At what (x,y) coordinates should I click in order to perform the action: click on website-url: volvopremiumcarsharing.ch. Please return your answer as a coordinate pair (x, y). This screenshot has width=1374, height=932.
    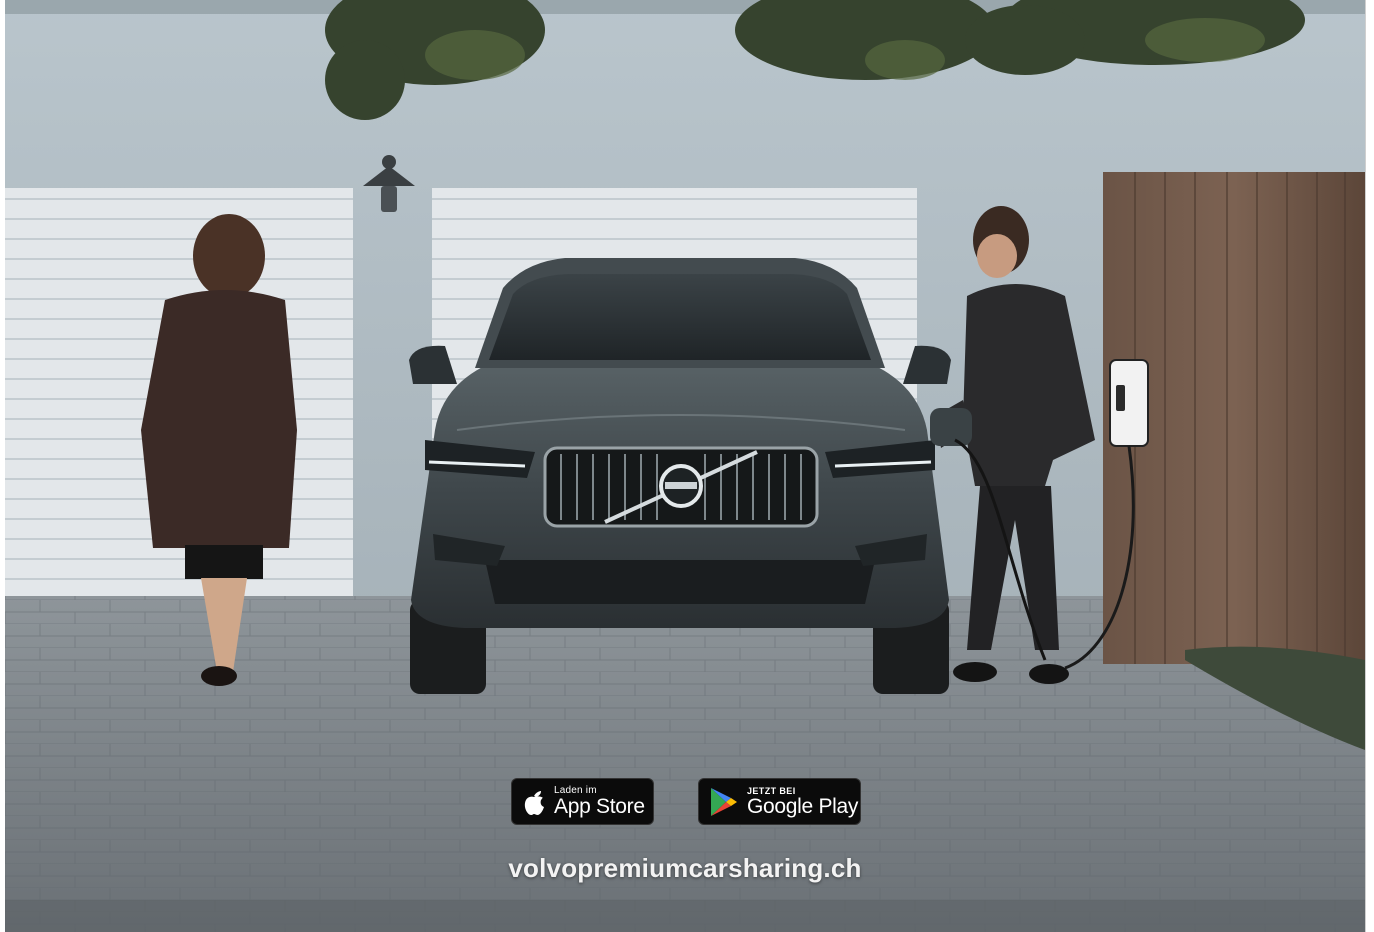
    Looking at the image, I should click on (685, 868).